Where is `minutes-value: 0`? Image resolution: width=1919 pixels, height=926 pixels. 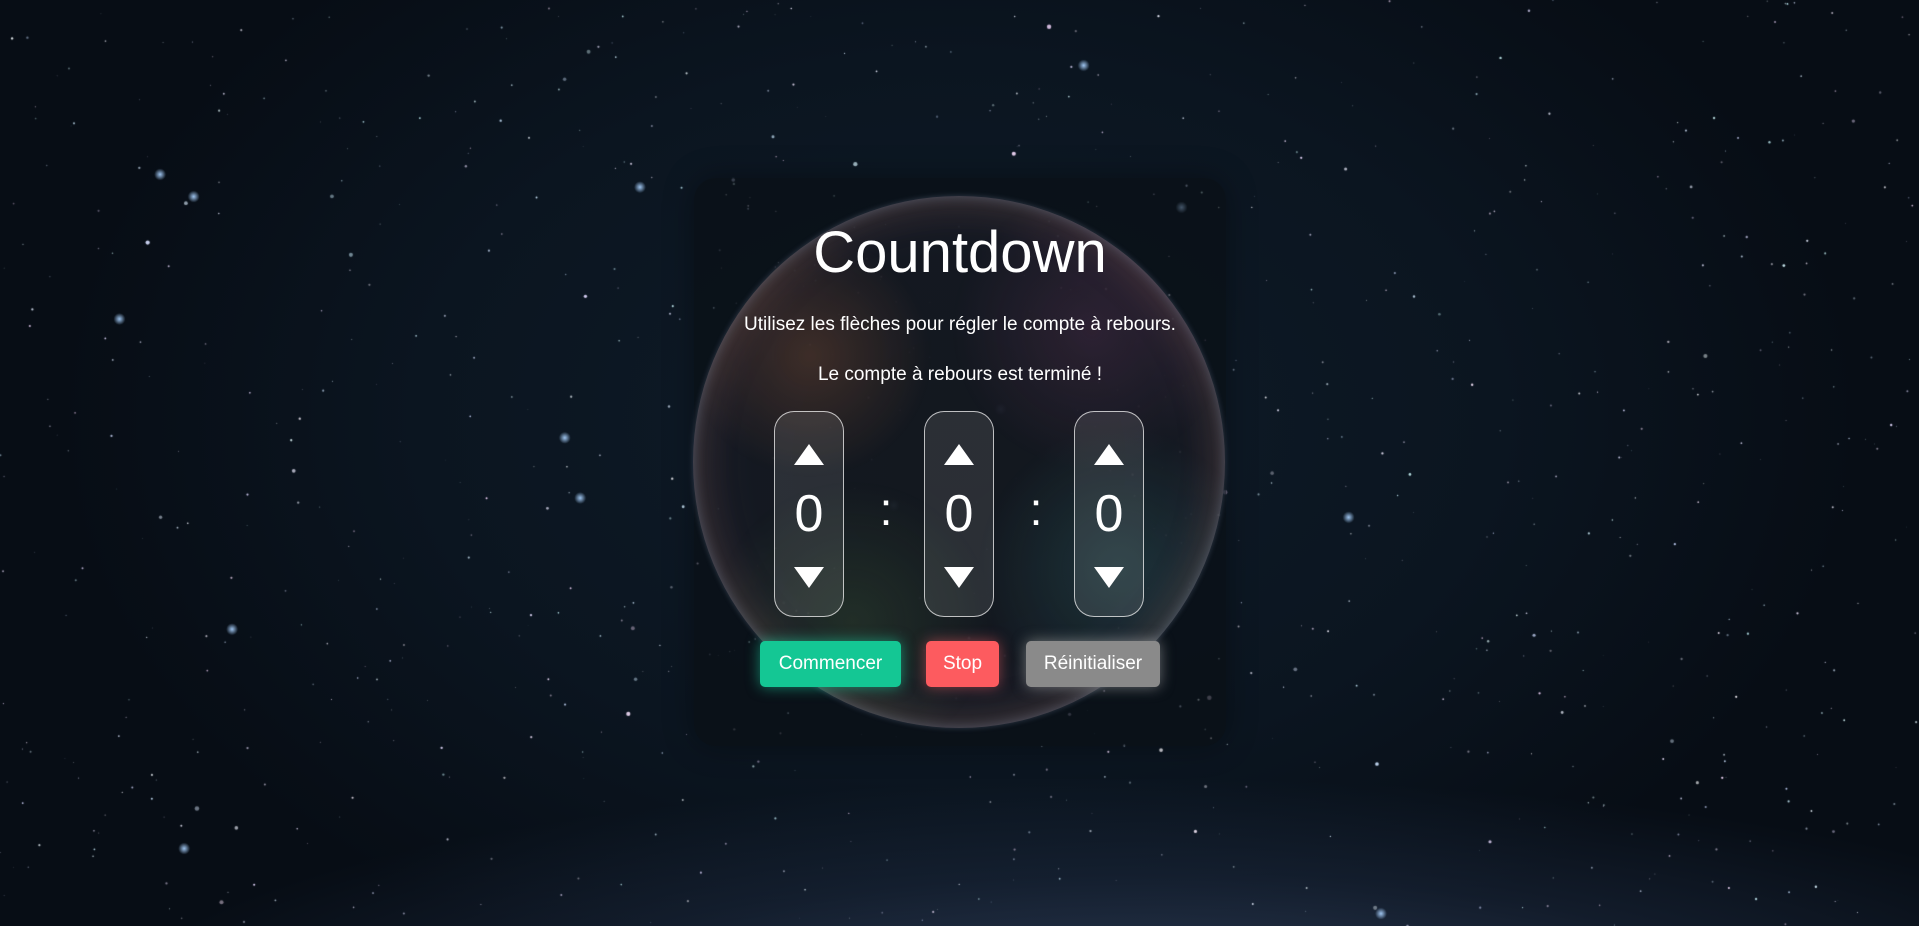 minutes-value: 0 is located at coordinates (959, 514).